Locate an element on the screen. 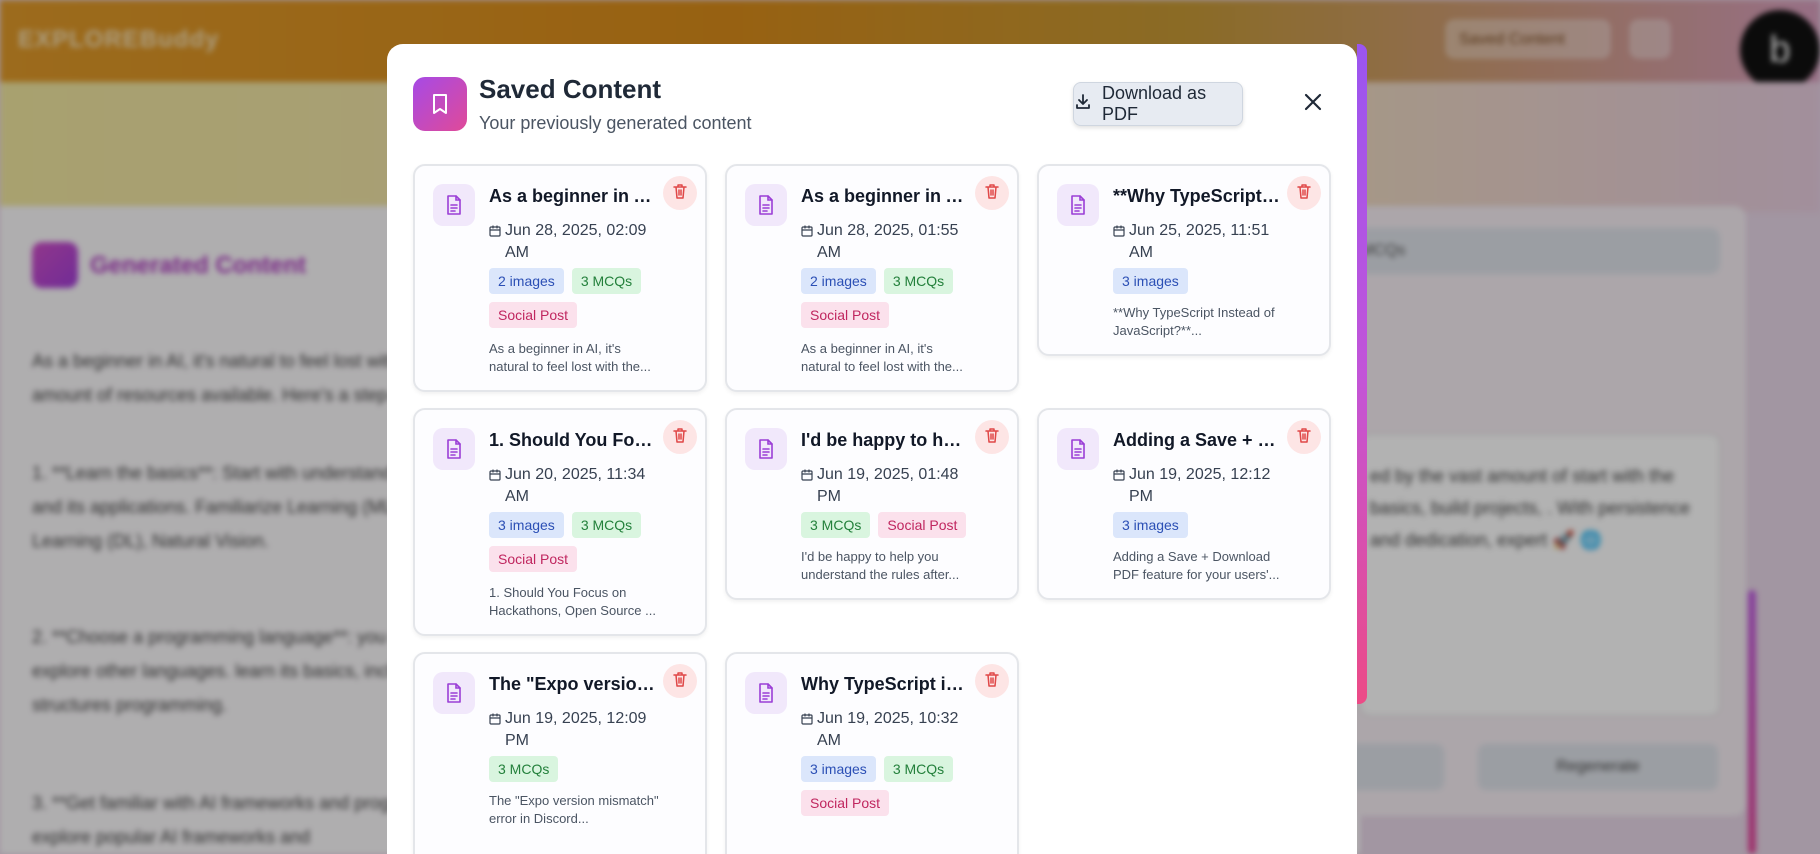  close-button is located at coordinates (1313, 104).